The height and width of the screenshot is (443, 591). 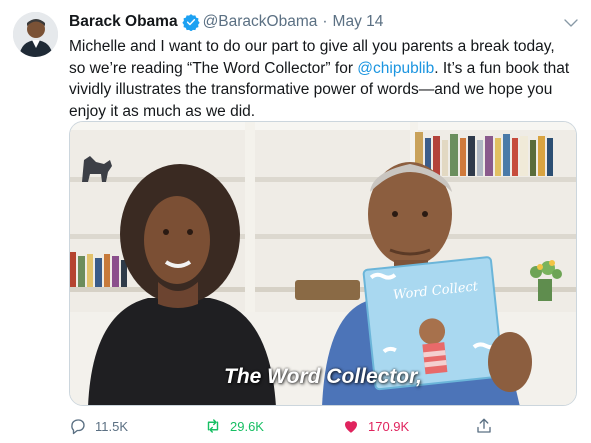 What do you see at coordinates (395, 68) in the screenshot?
I see `mention-link: @chipublib` at bounding box center [395, 68].